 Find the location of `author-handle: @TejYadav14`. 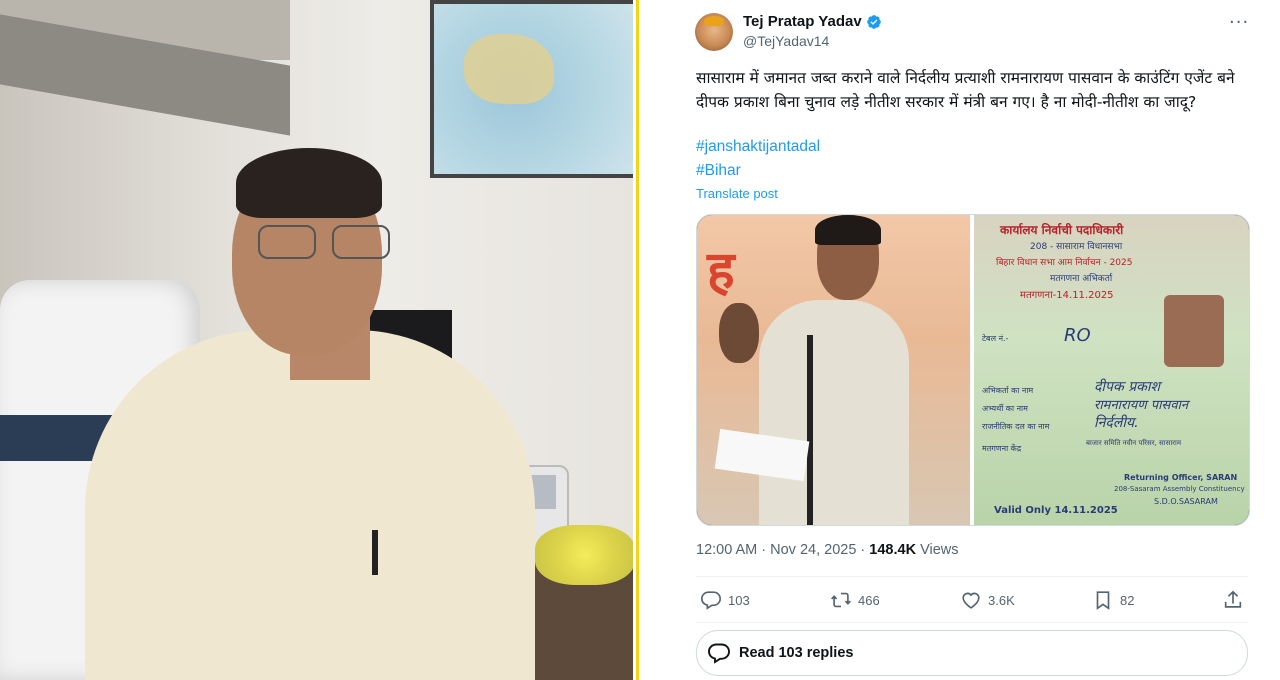

author-handle: @TejYadav14 is located at coordinates (786, 41).